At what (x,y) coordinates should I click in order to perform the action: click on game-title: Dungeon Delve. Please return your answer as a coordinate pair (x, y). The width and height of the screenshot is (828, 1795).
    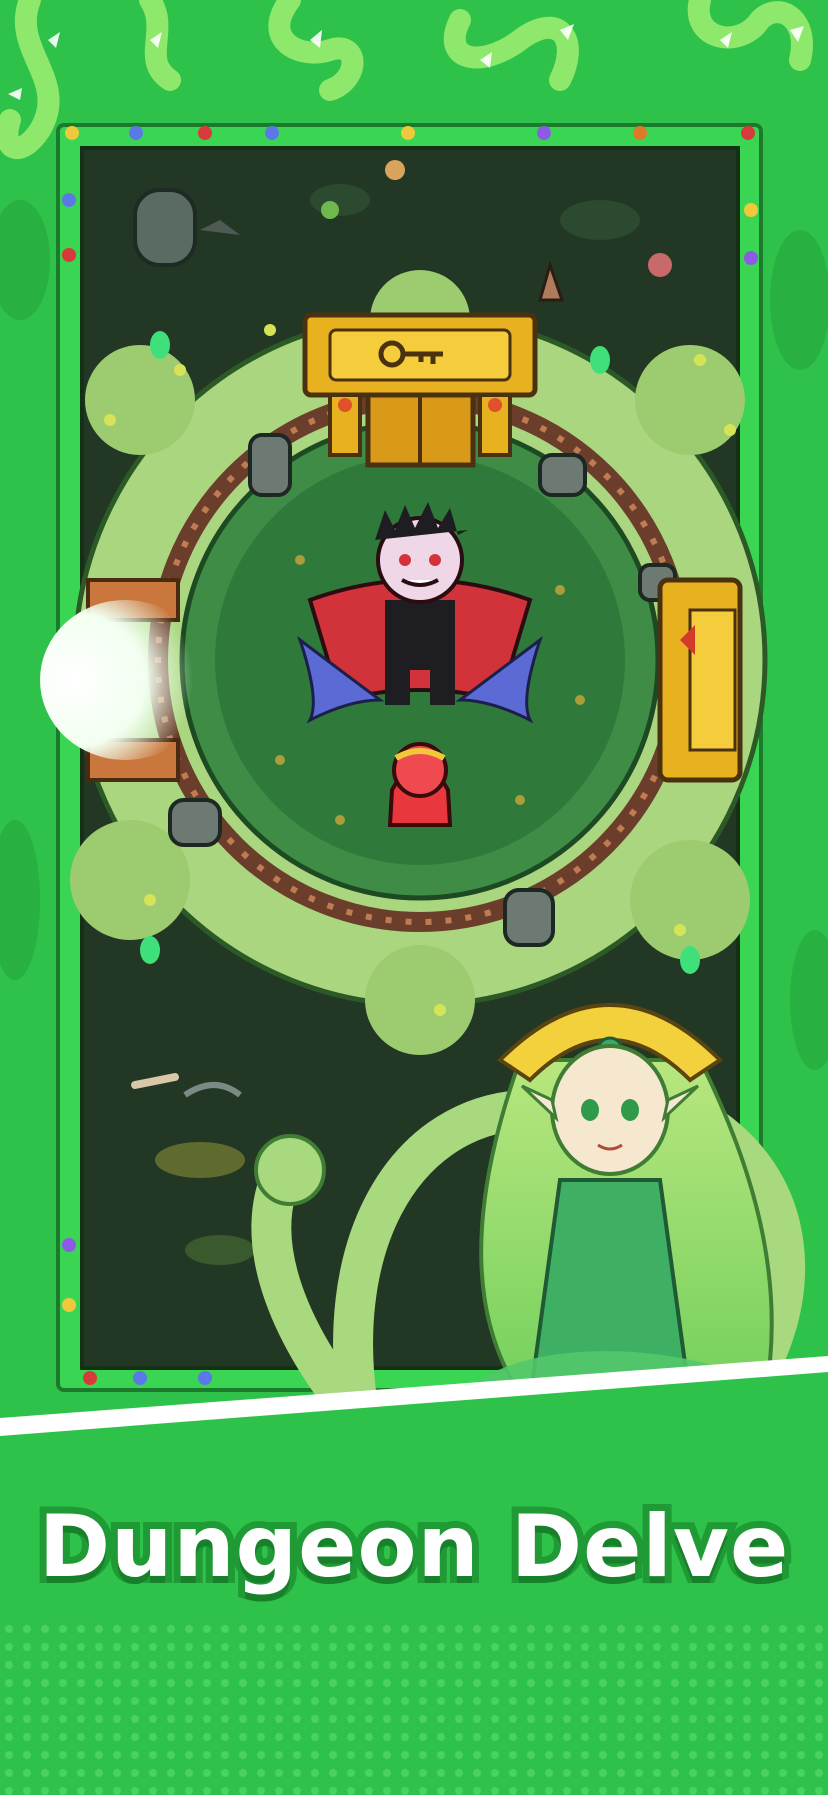
    Looking at the image, I should click on (414, 1547).